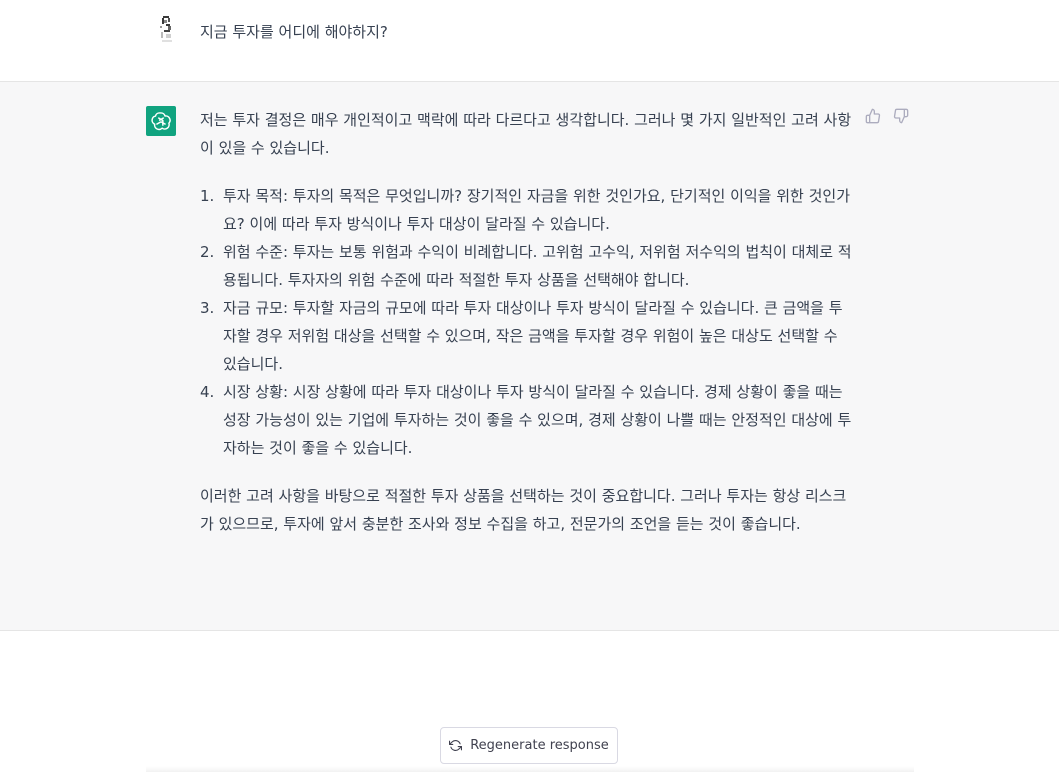  Describe the element at coordinates (887, 116) in the screenshot. I see `feedback-buttons` at that location.